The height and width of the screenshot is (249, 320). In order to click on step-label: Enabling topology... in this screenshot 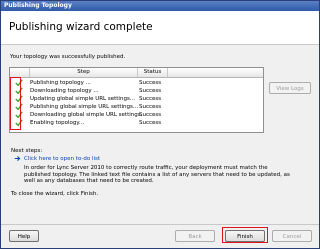, I will do `click(57, 123)`.